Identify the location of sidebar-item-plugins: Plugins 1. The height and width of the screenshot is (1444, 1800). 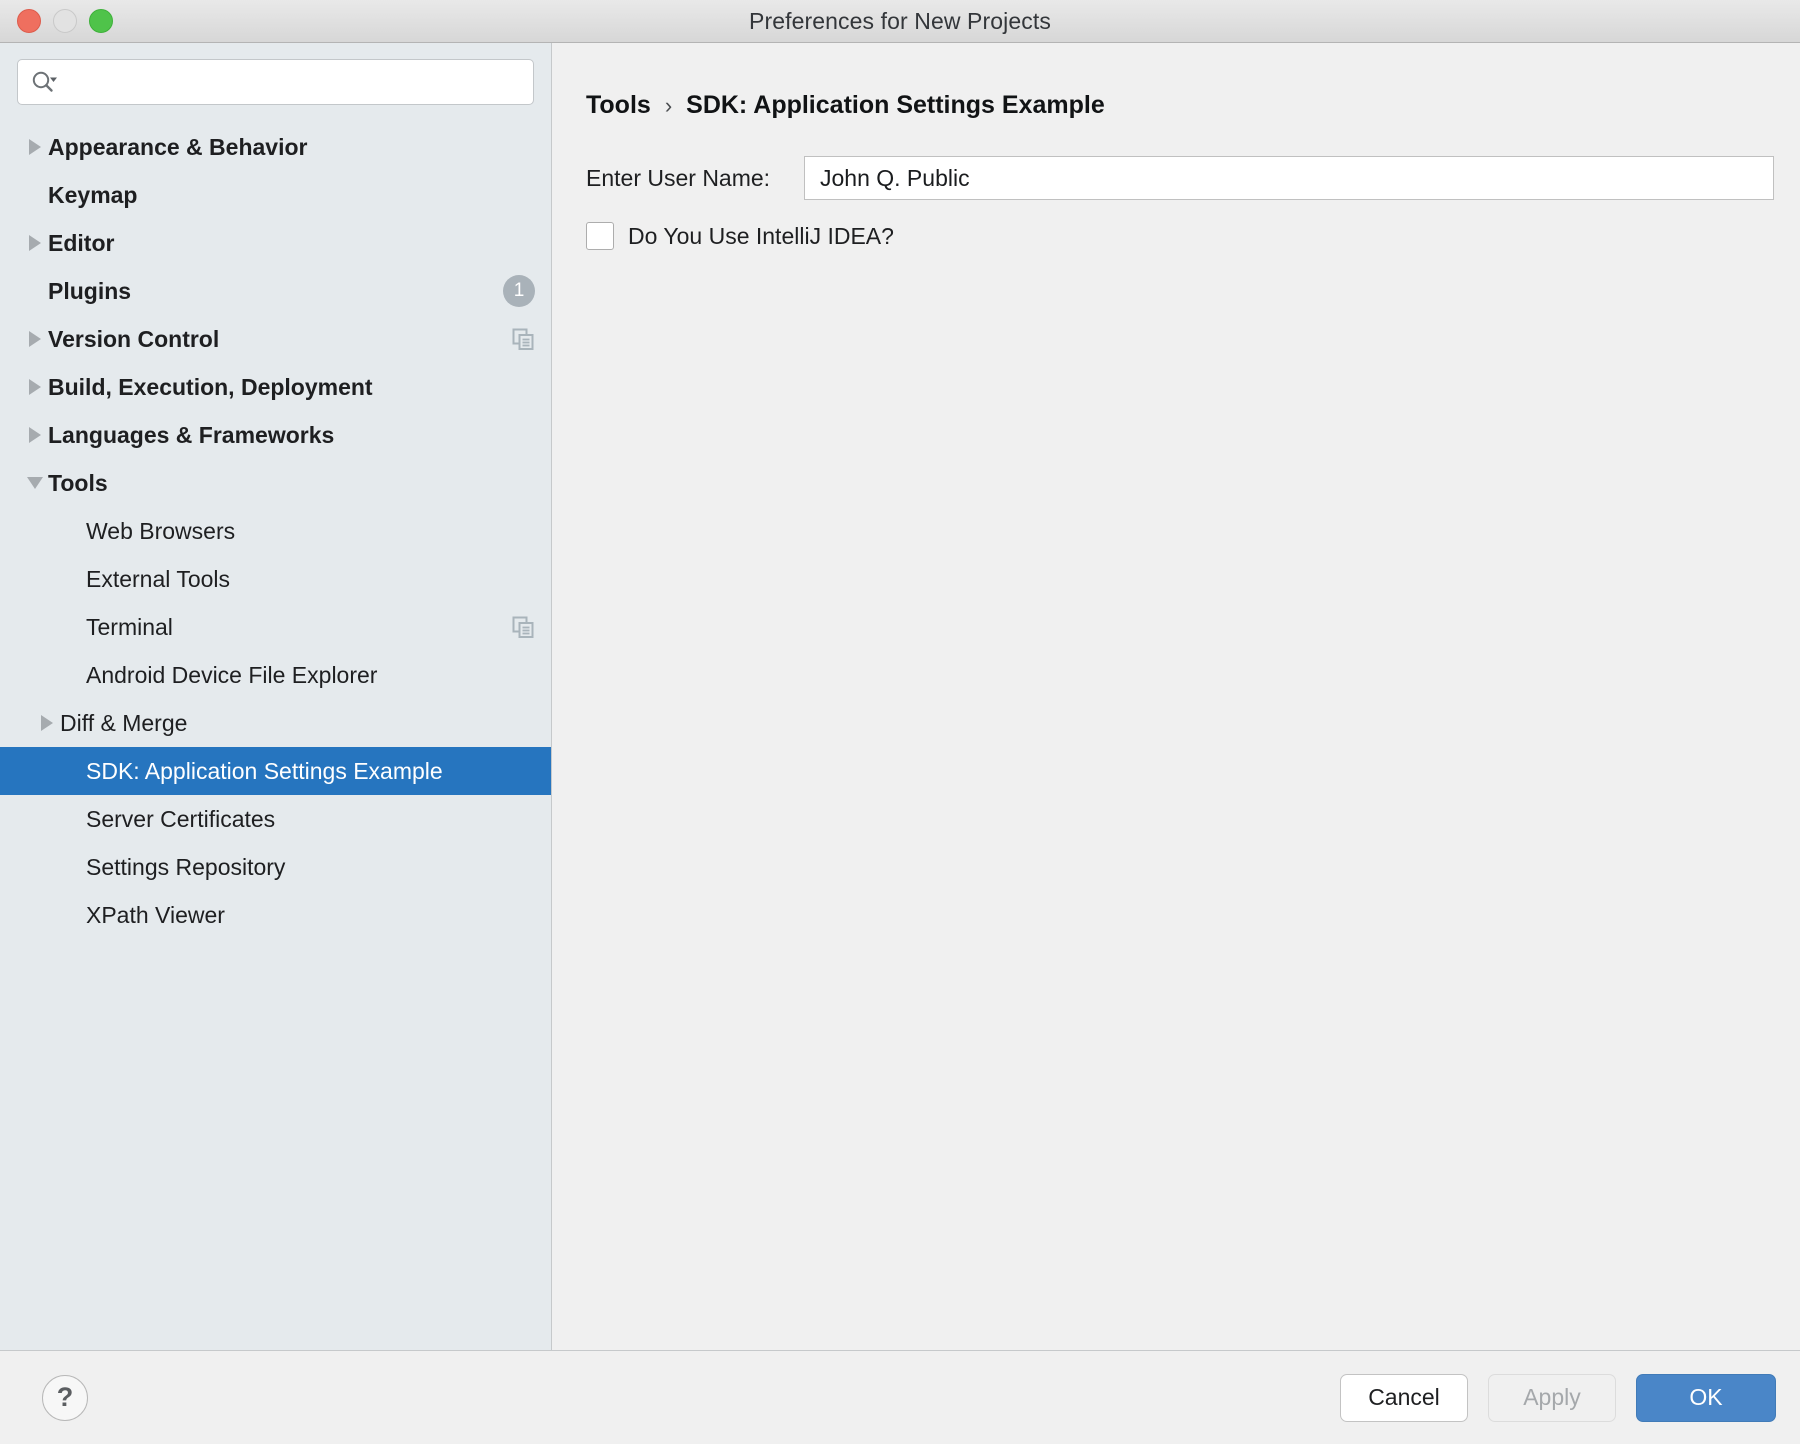
(275, 291).